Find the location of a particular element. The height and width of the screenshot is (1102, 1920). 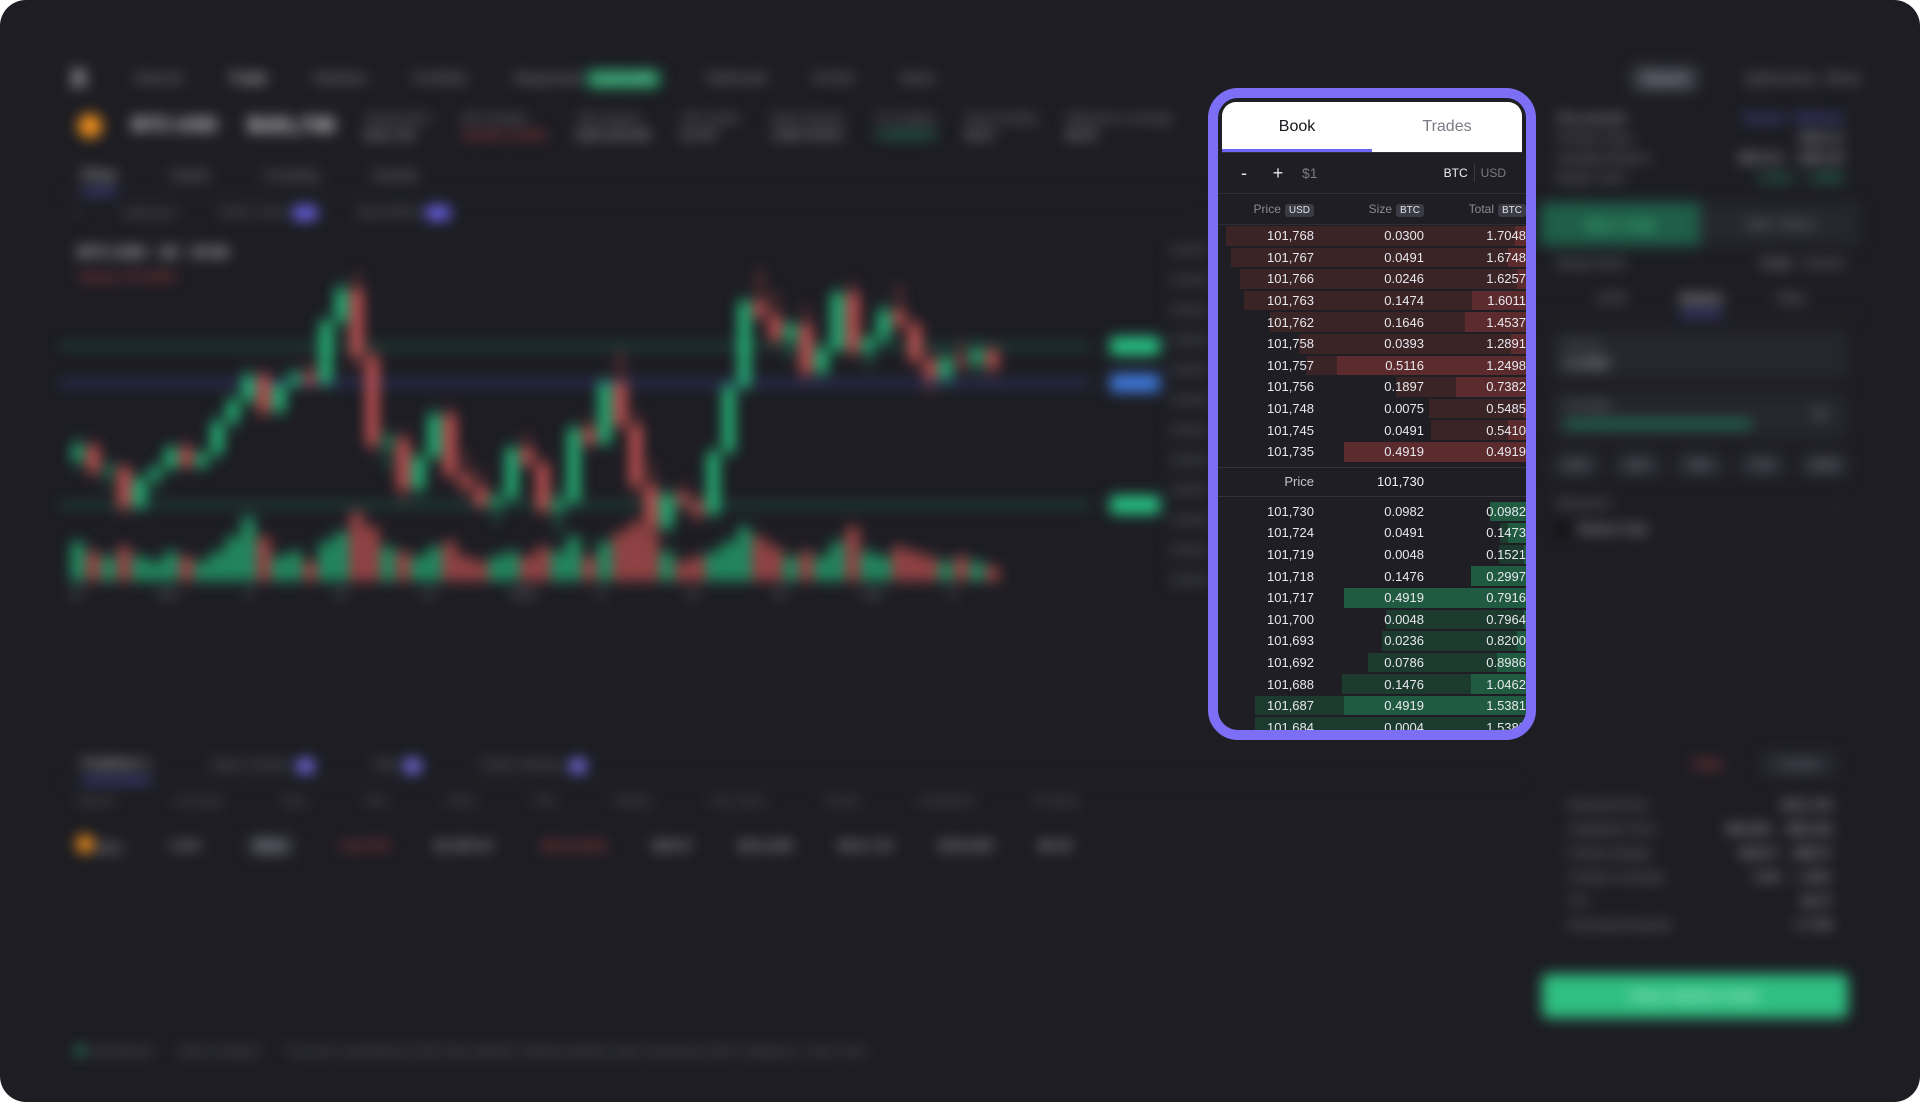

megavault-label: Megavault is located at coordinates (548, 78).